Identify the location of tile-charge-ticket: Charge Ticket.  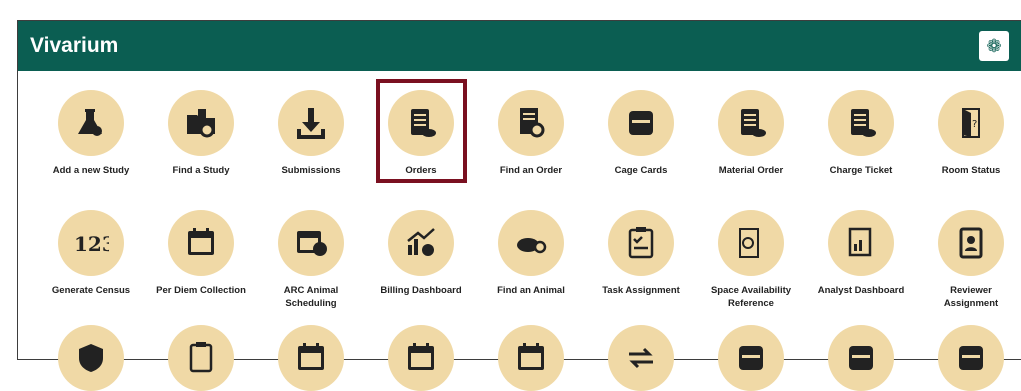
(861, 133).